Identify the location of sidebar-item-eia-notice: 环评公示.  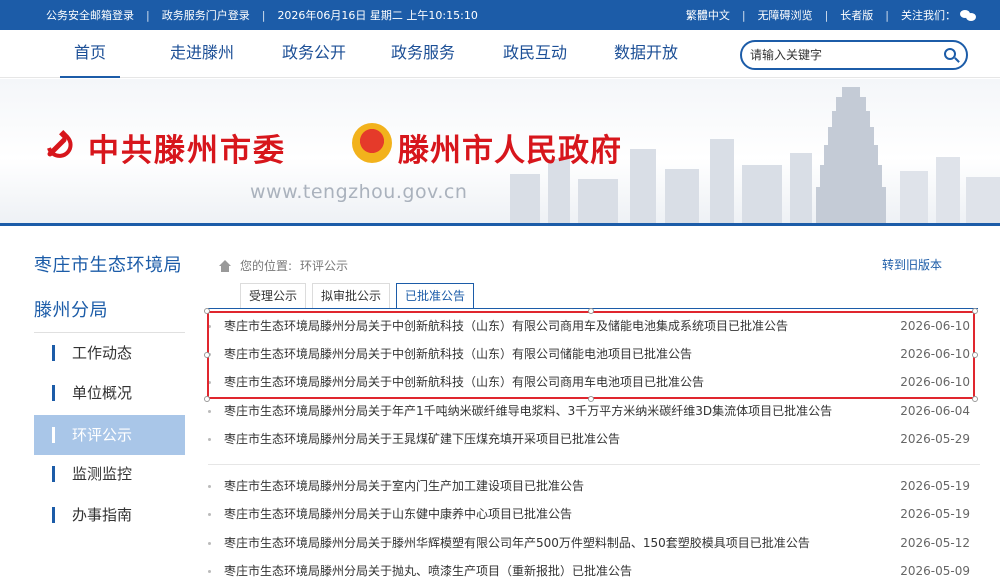
(109, 435).